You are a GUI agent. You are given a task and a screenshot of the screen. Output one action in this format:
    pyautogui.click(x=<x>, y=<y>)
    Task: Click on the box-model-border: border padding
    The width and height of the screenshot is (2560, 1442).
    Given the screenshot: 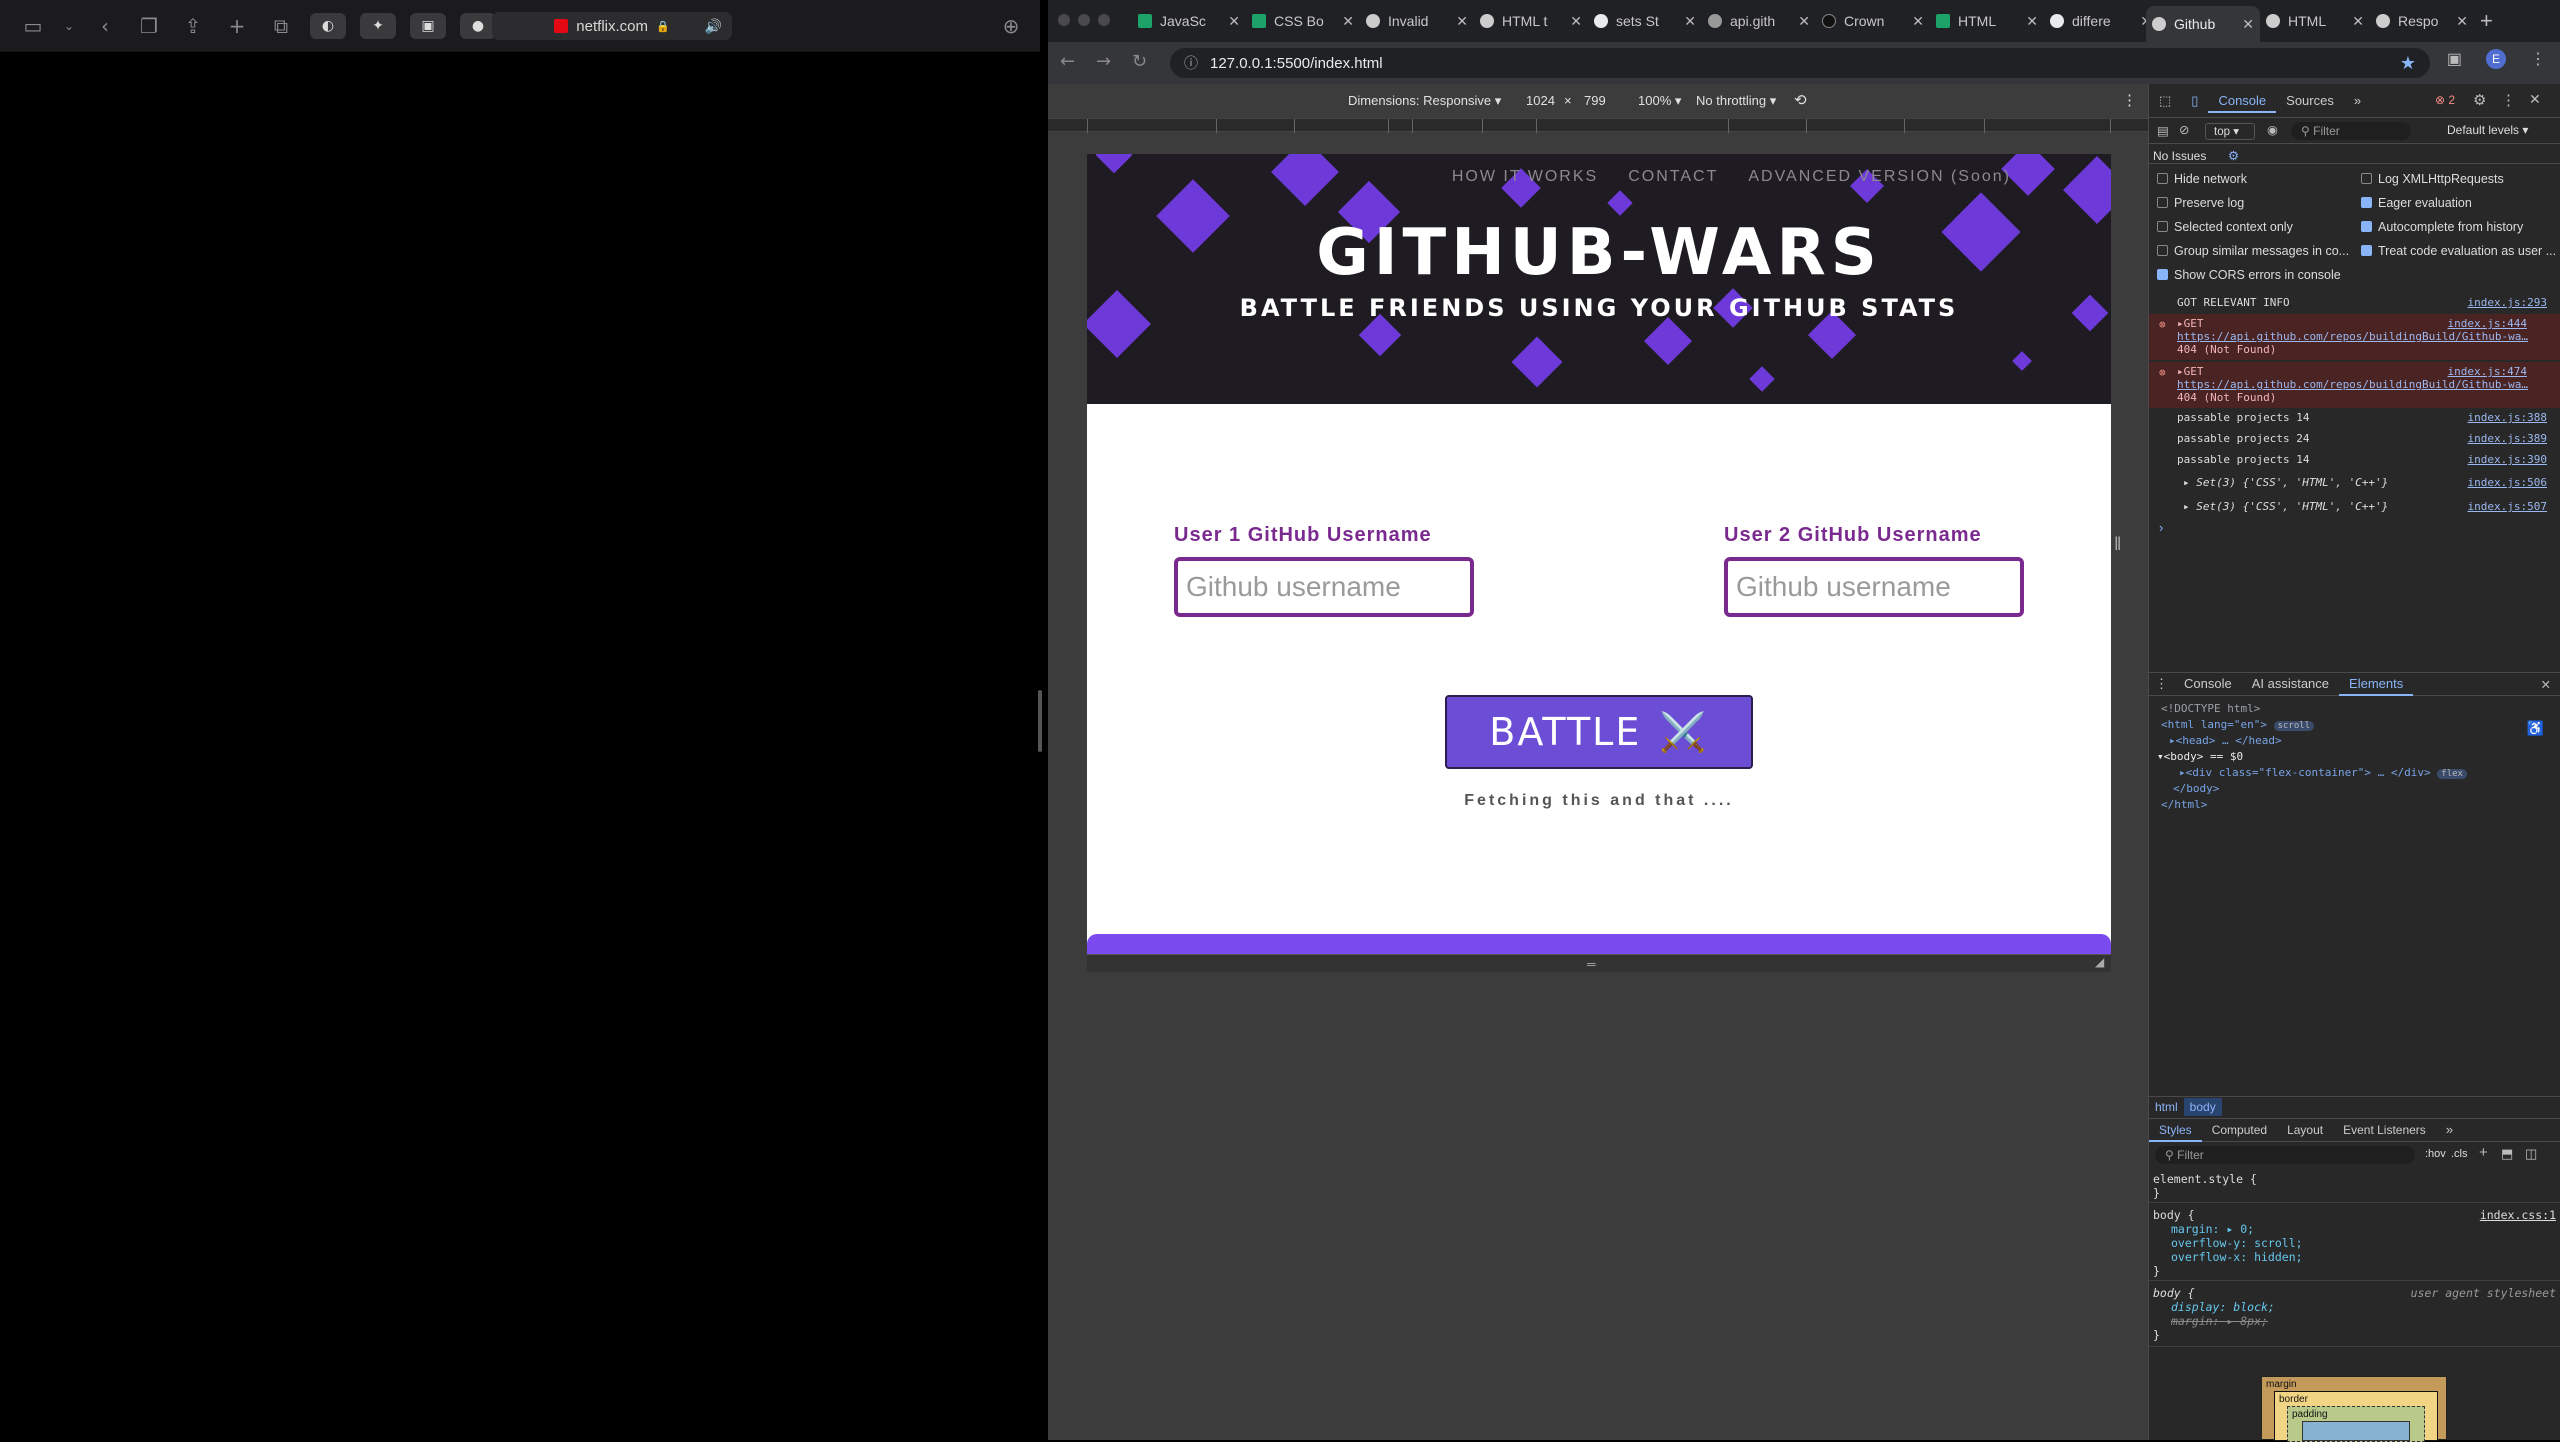 What is the action you would take?
    pyautogui.click(x=2356, y=1416)
    